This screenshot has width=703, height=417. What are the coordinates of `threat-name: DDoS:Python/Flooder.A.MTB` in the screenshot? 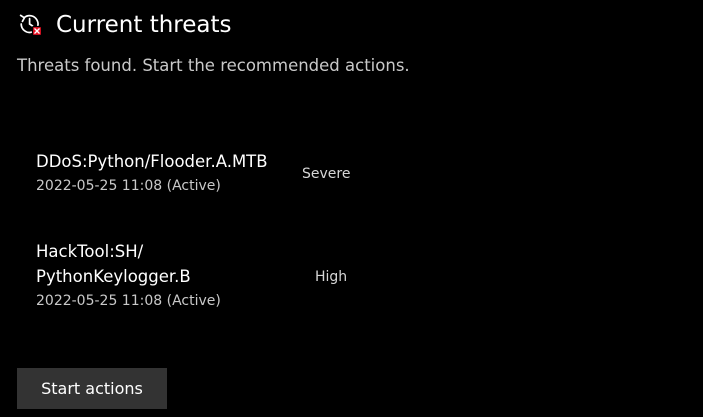 It's located at (152, 161).